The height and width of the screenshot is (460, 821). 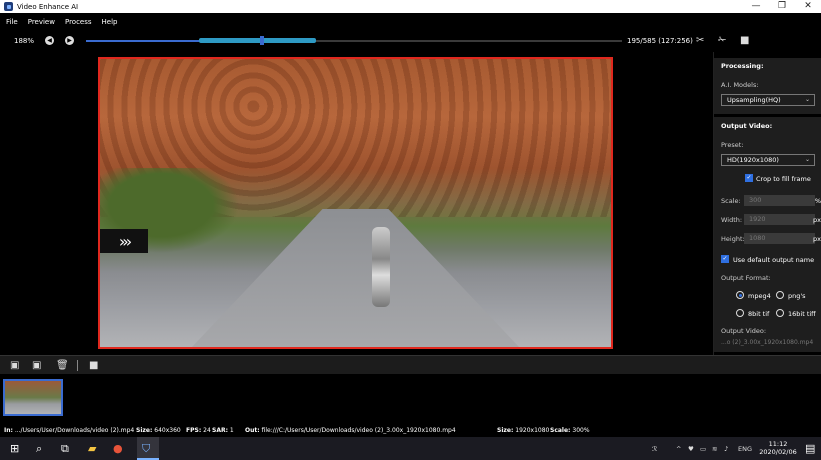 I want to click on format-pngs-label: png's, so click(x=797, y=296).